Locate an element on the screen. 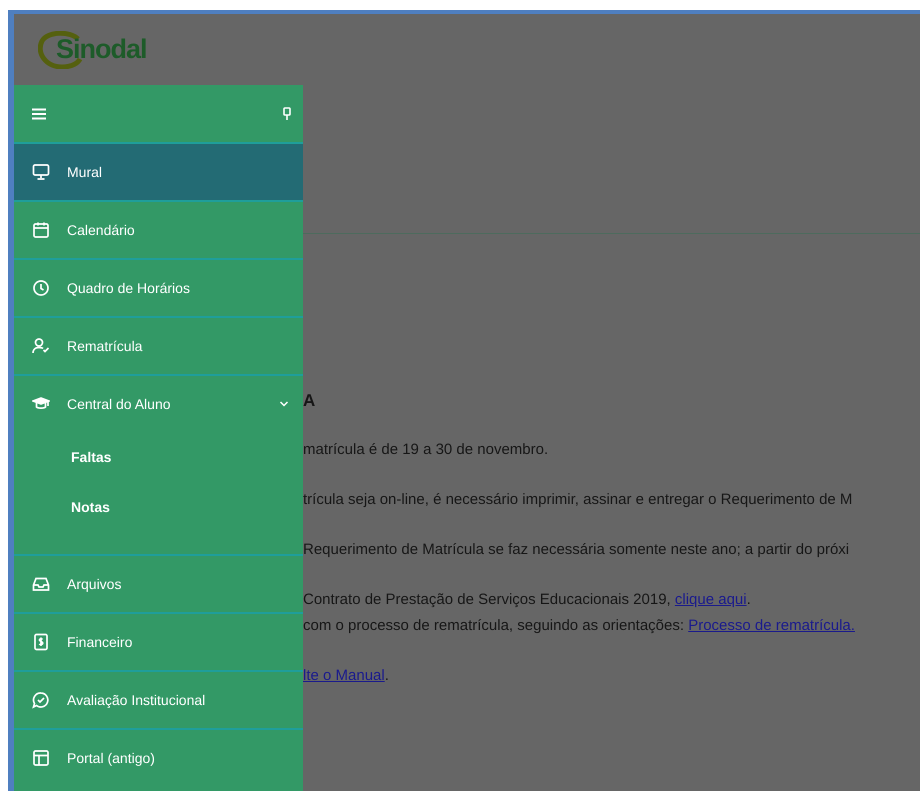 Image resolution: width=920 pixels, height=791 pixels. calendar-icon is located at coordinates (41, 230).